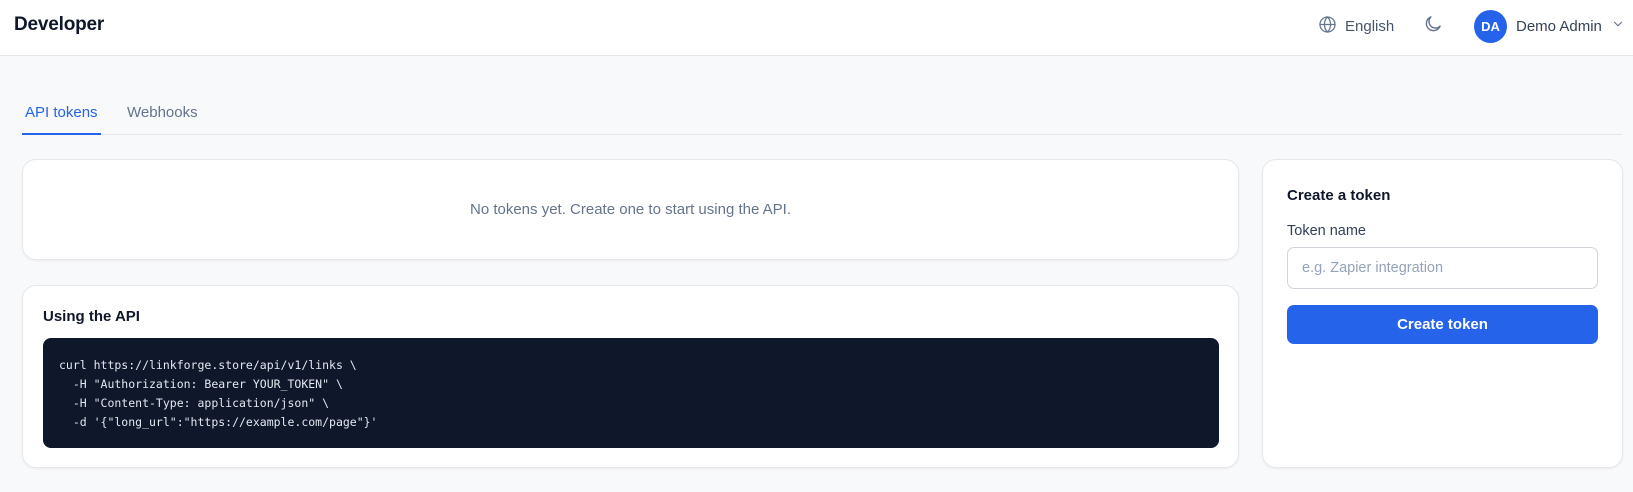 The width and height of the screenshot is (1633, 492). What do you see at coordinates (816, 28) in the screenshot?
I see `top-bar: Developer English DA Demo Admin` at bounding box center [816, 28].